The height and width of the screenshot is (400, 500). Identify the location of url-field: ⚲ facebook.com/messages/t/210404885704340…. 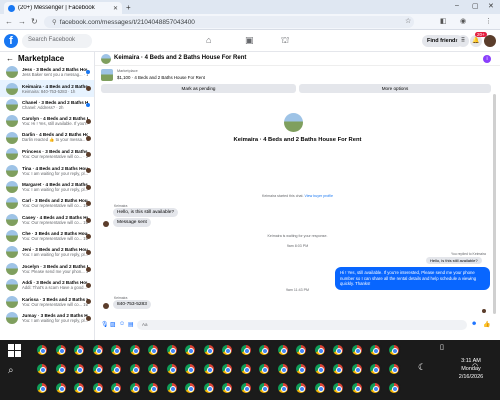
(229, 22).